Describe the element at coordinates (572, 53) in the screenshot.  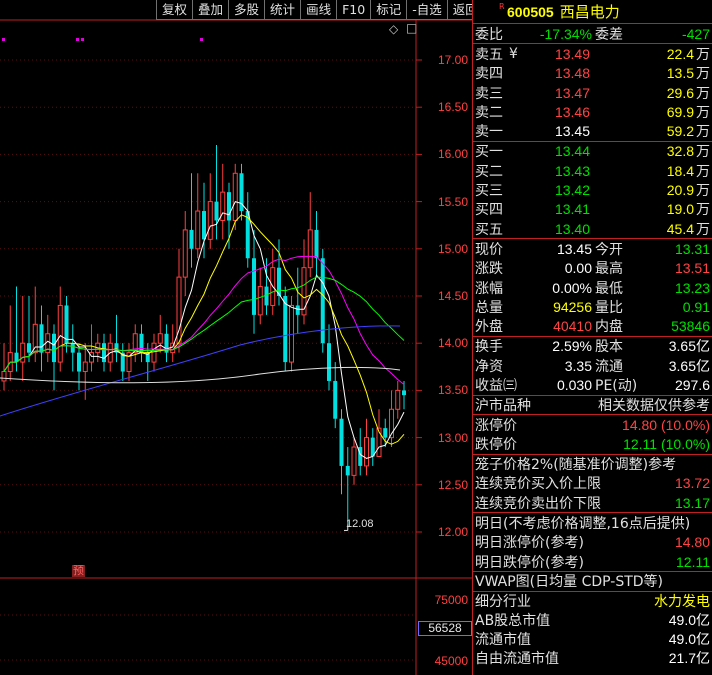
I see `ask-price: 13.49` at that location.